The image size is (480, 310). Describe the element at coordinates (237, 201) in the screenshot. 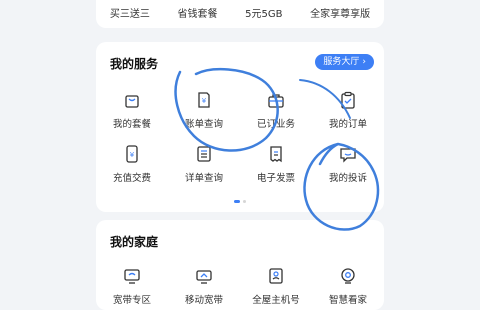

I see `page-dot-active` at that location.